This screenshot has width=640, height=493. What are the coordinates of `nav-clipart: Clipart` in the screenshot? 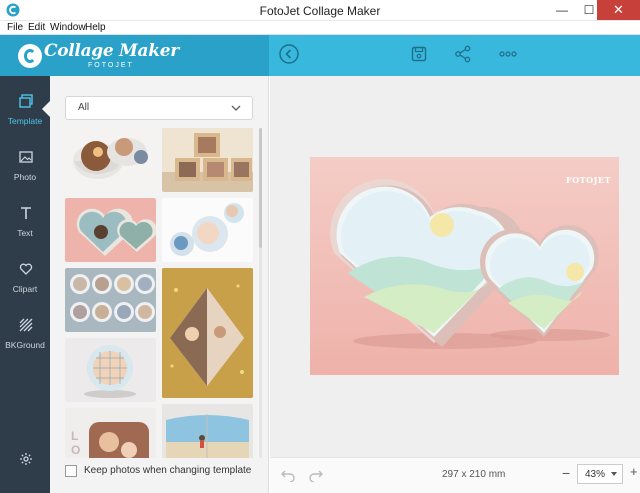 It's located at (25, 279).